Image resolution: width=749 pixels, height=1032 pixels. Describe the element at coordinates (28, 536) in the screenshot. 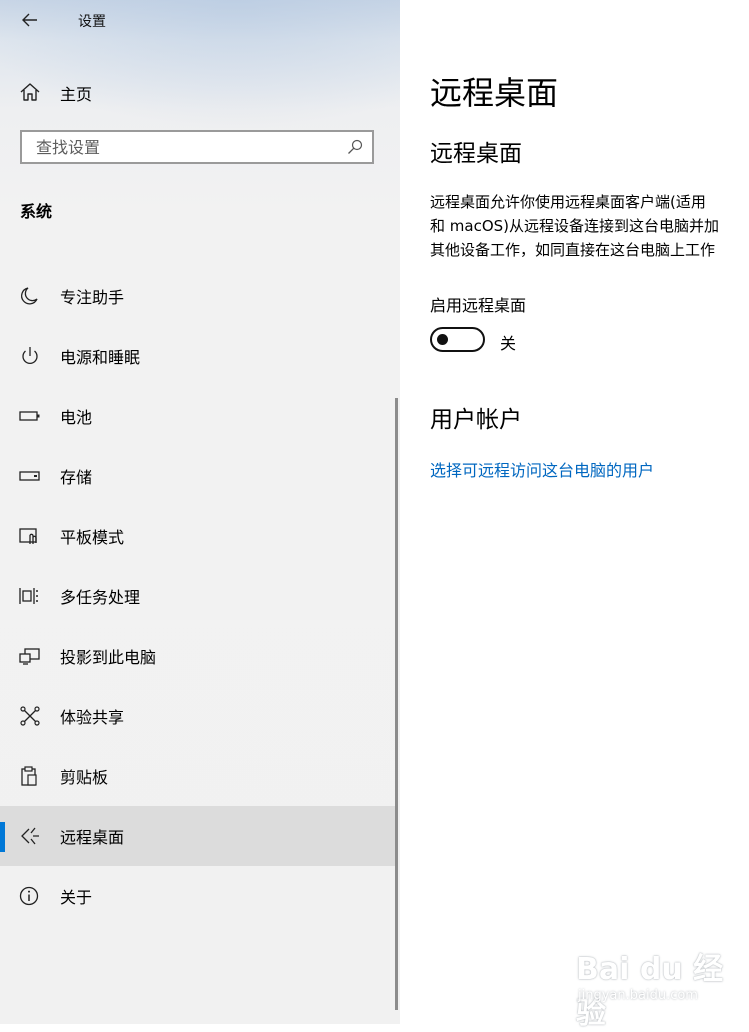

I see `tablet-mode-icon` at that location.